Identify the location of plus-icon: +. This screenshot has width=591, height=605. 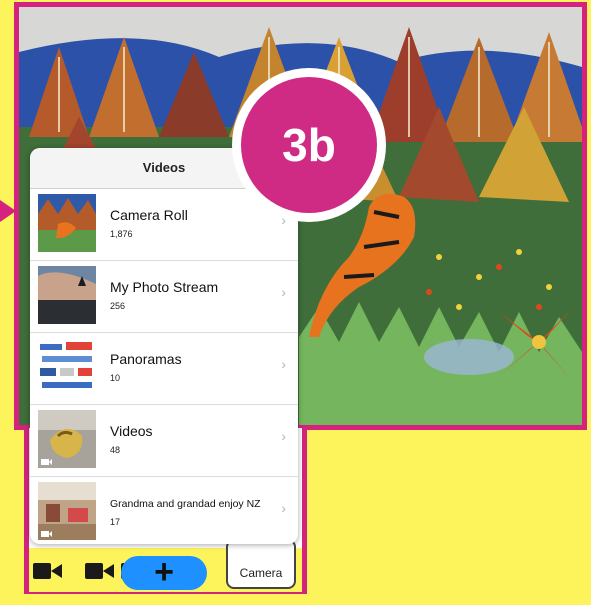
(164, 572).